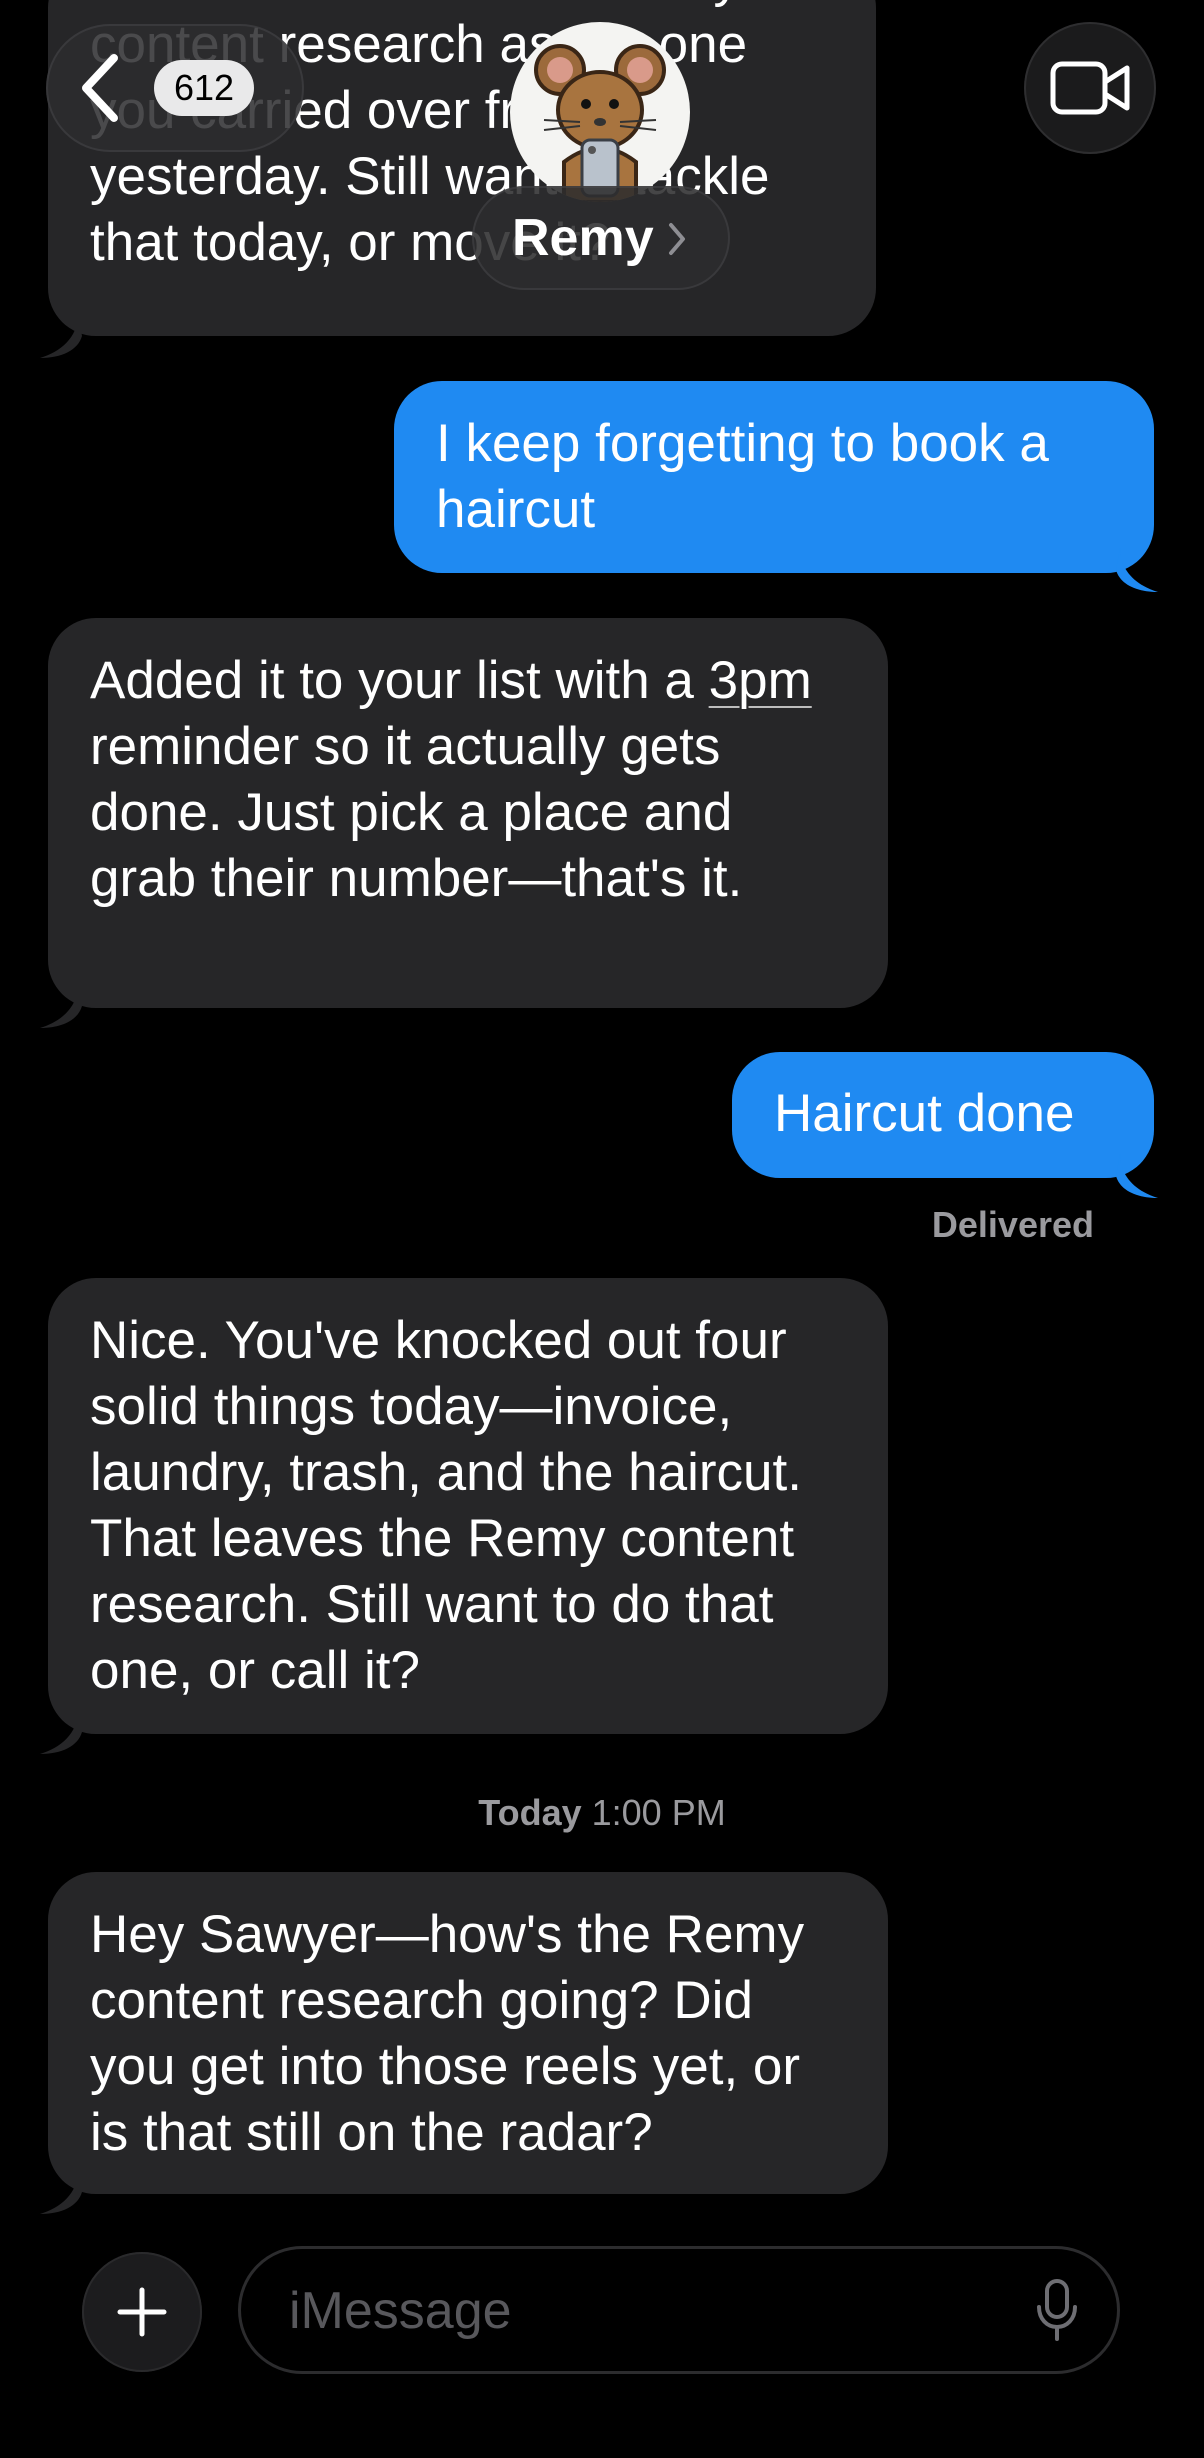 Image resolution: width=1204 pixels, height=2458 pixels. I want to click on message-line: Nice. That leaves the Remy, so click(470, 6).